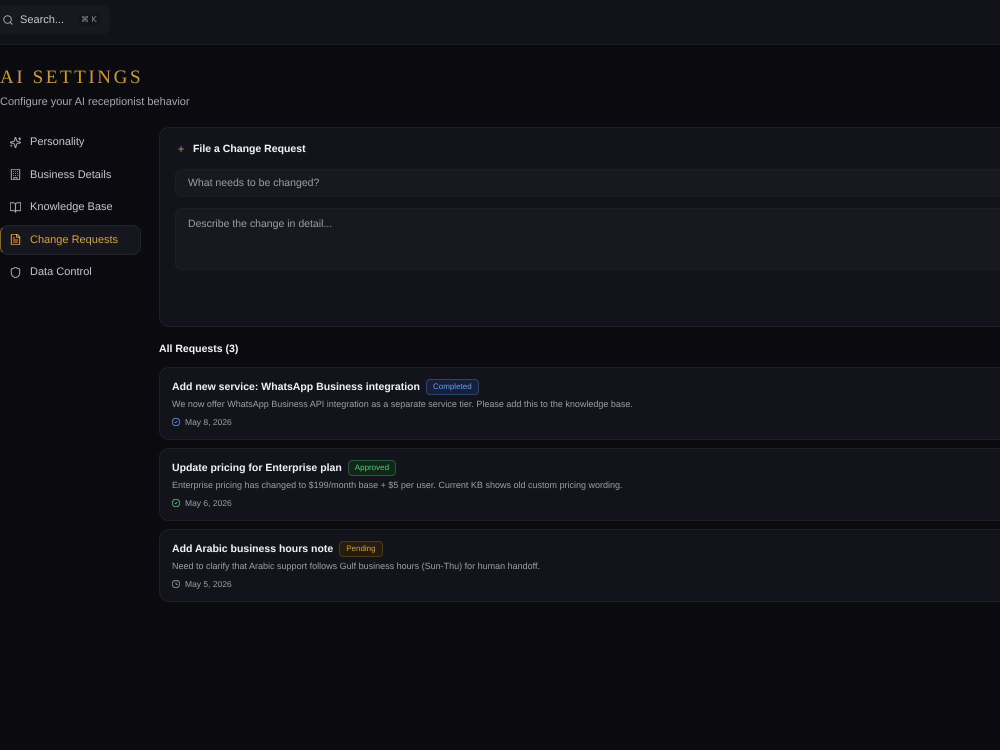  Describe the element at coordinates (587, 183) in the screenshot. I see `subject-field: What needs to be changed?` at that location.